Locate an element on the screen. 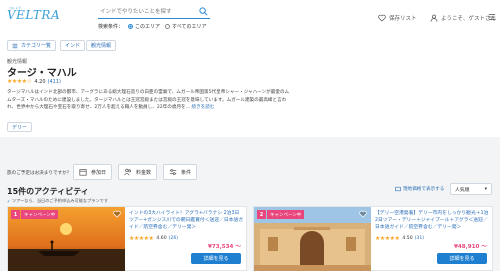 This screenshot has width=500, height=271. plan-question: 旅のご予定はお決まりですか？ is located at coordinates (39, 173).